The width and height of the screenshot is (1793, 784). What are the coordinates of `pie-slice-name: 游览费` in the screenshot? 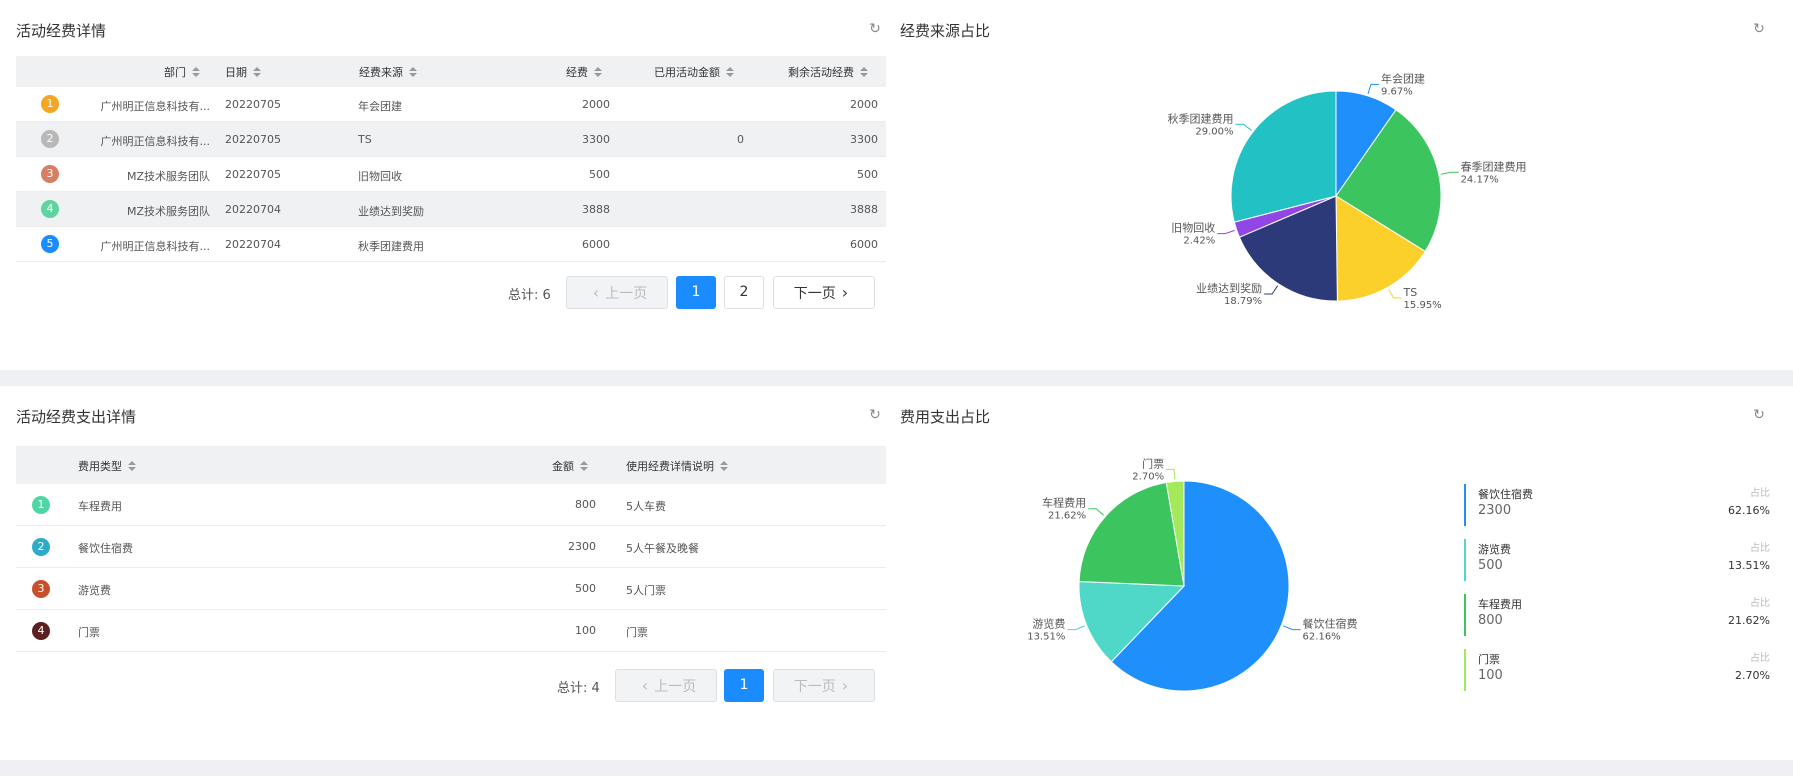 It's located at (1048, 624).